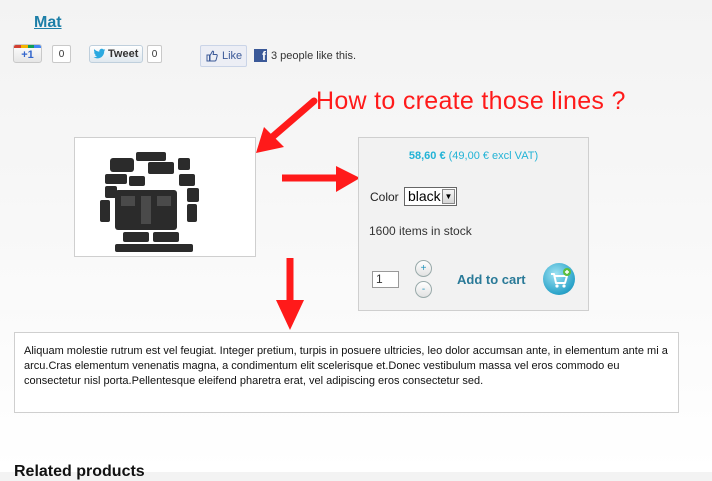 This screenshot has height=481, width=712. I want to click on tweet-button: Tweet, so click(116, 54).